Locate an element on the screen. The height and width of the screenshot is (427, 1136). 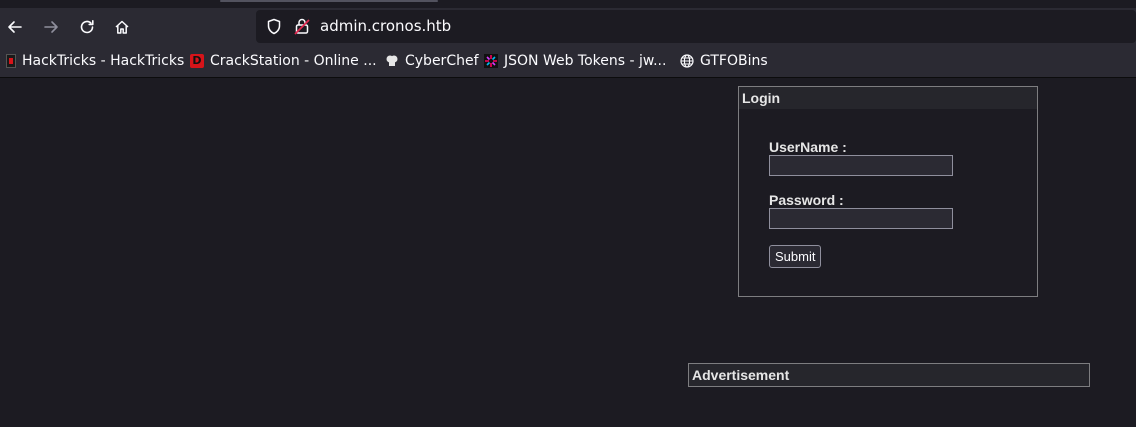
home-icon is located at coordinates (122, 27).